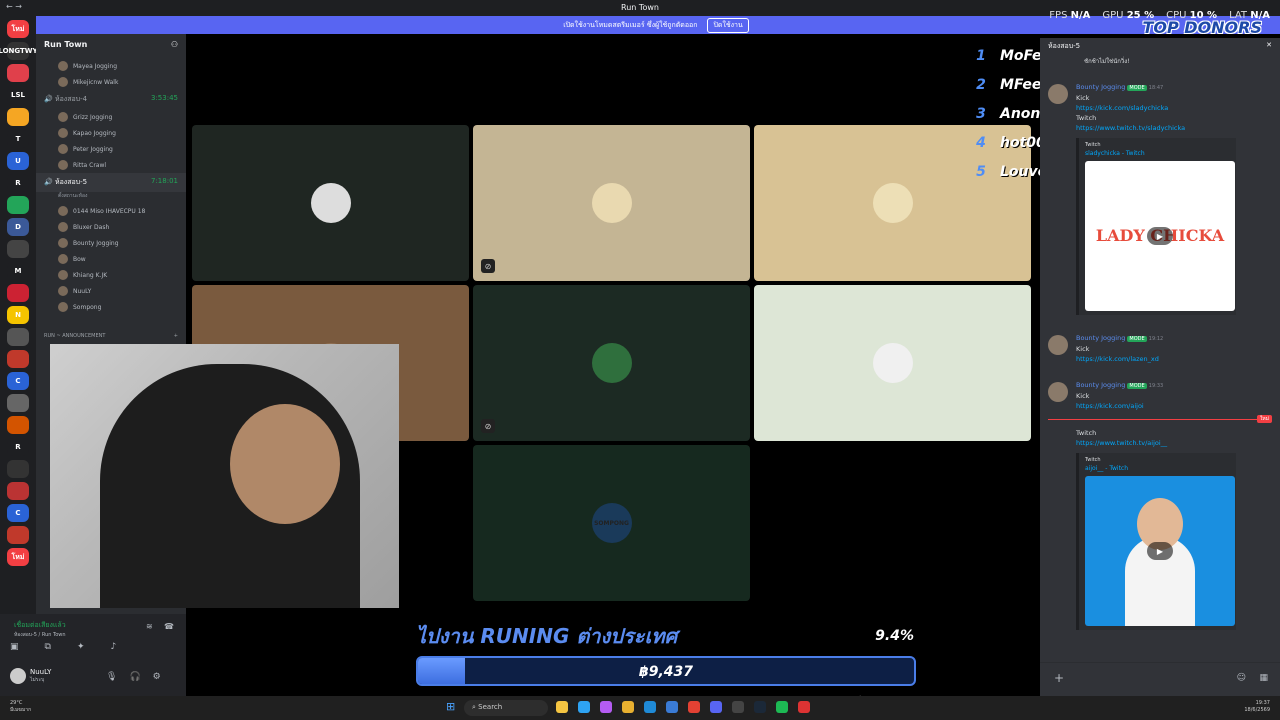  Describe the element at coordinates (782, 707) in the screenshot. I see `spotify-icon` at that location.